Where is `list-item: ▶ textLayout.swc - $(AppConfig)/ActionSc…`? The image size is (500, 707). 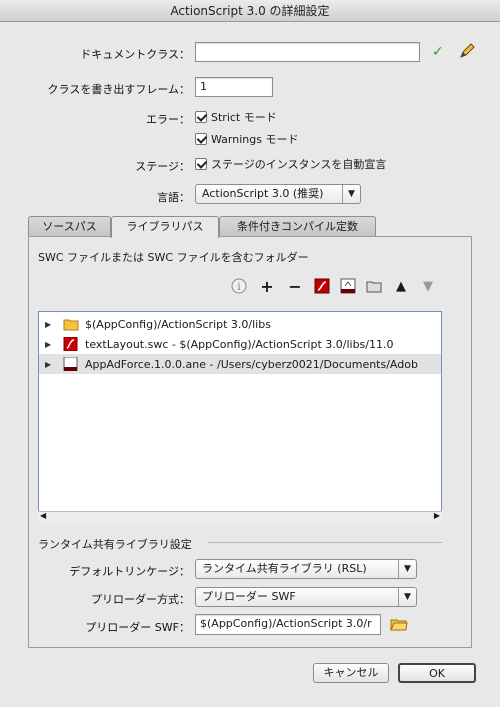 list-item: ▶ textLayout.swc - $(AppConfig)/ActionSc… is located at coordinates (240, 344).